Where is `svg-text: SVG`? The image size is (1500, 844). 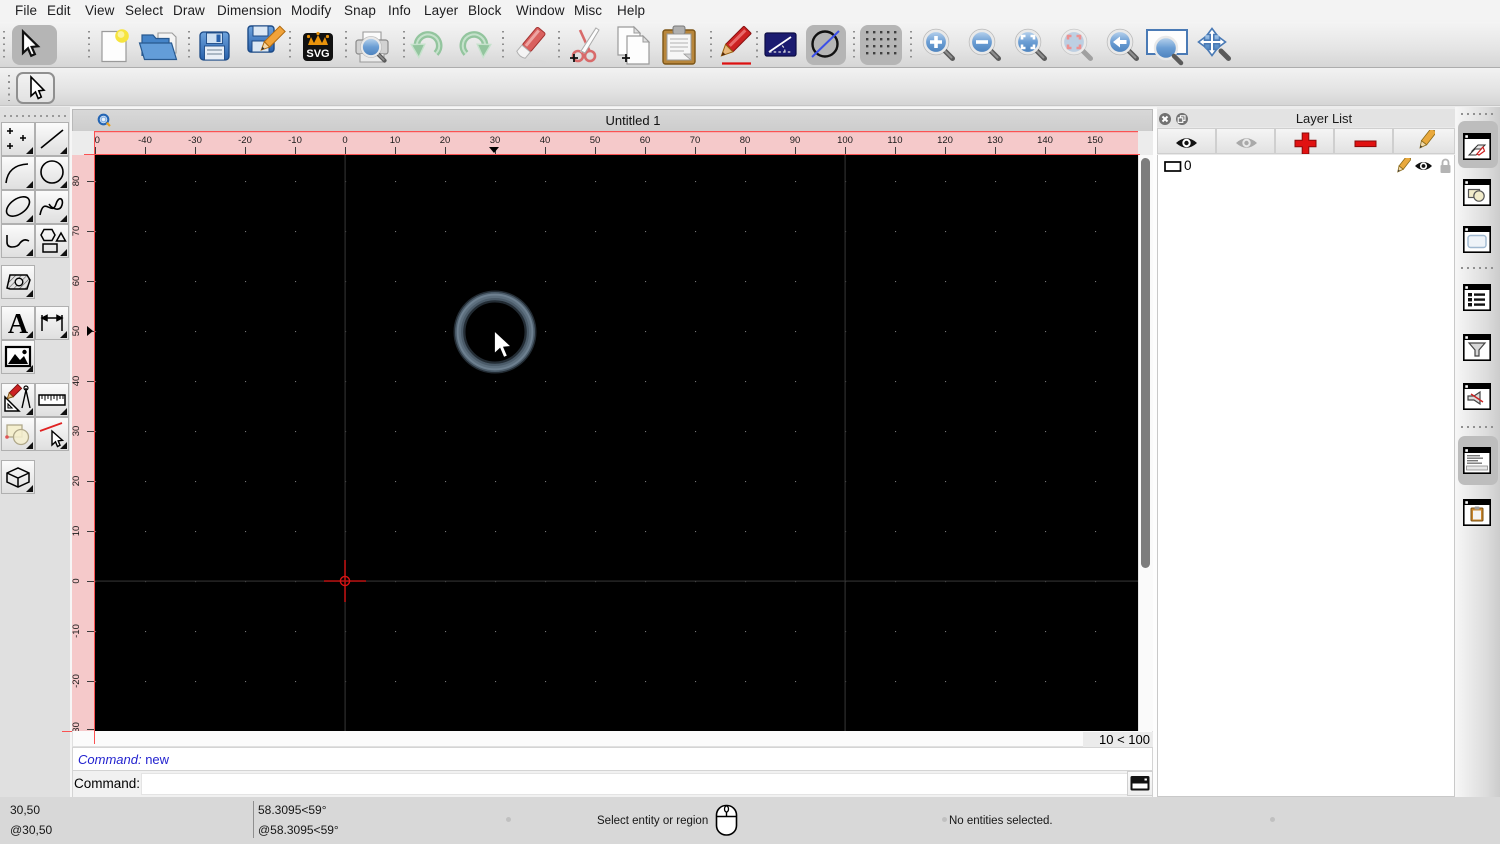 svg-text: SVG is located at coordinates (317, 54).